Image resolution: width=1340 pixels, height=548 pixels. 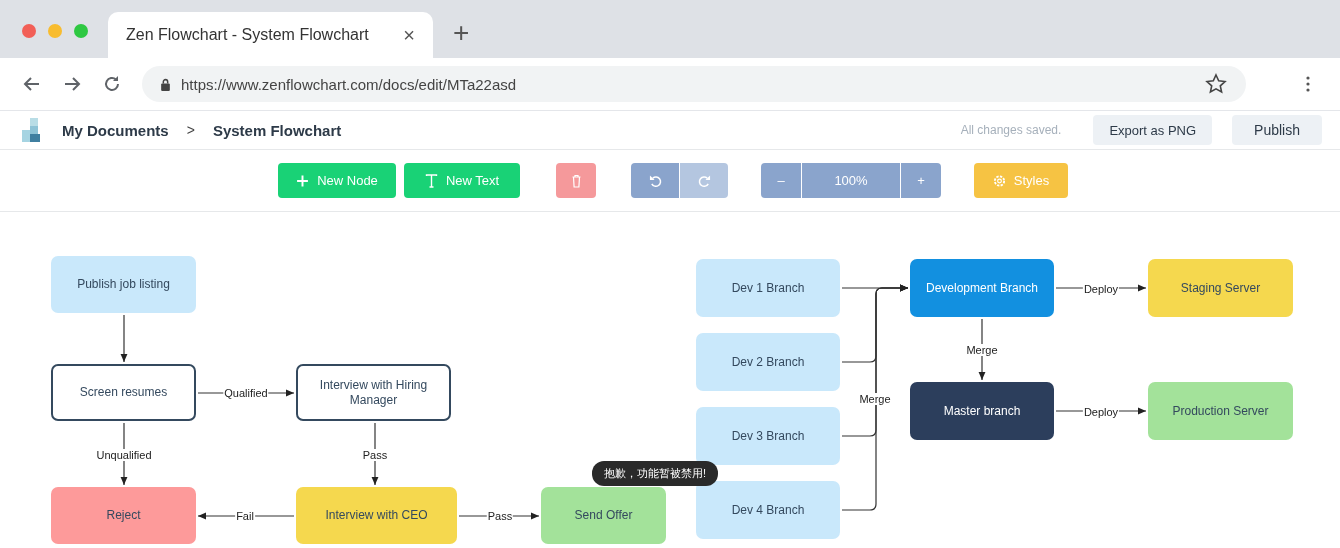 I want to click on save-status: All changes saved., so click(x=1011, y=130).